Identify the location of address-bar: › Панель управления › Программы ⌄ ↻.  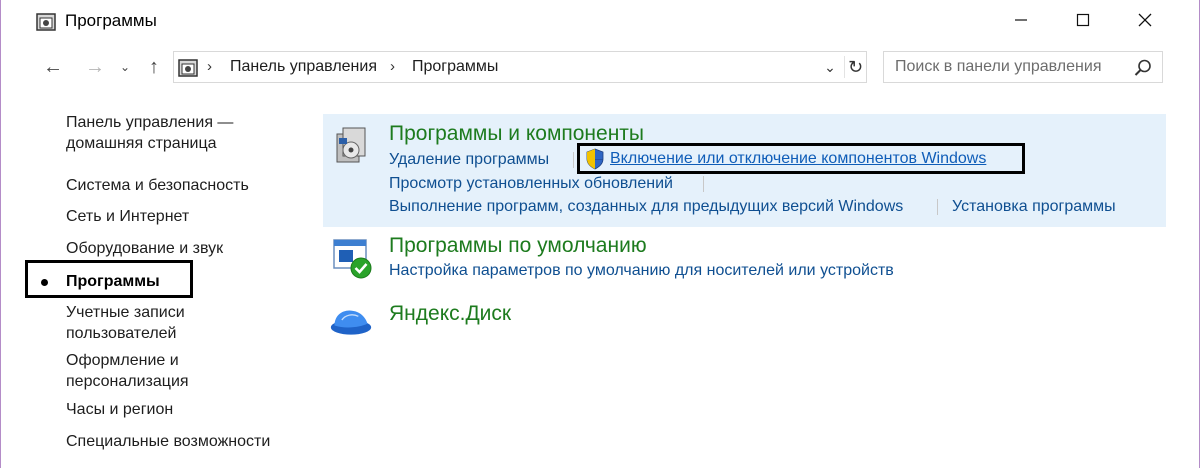
(520, 67).